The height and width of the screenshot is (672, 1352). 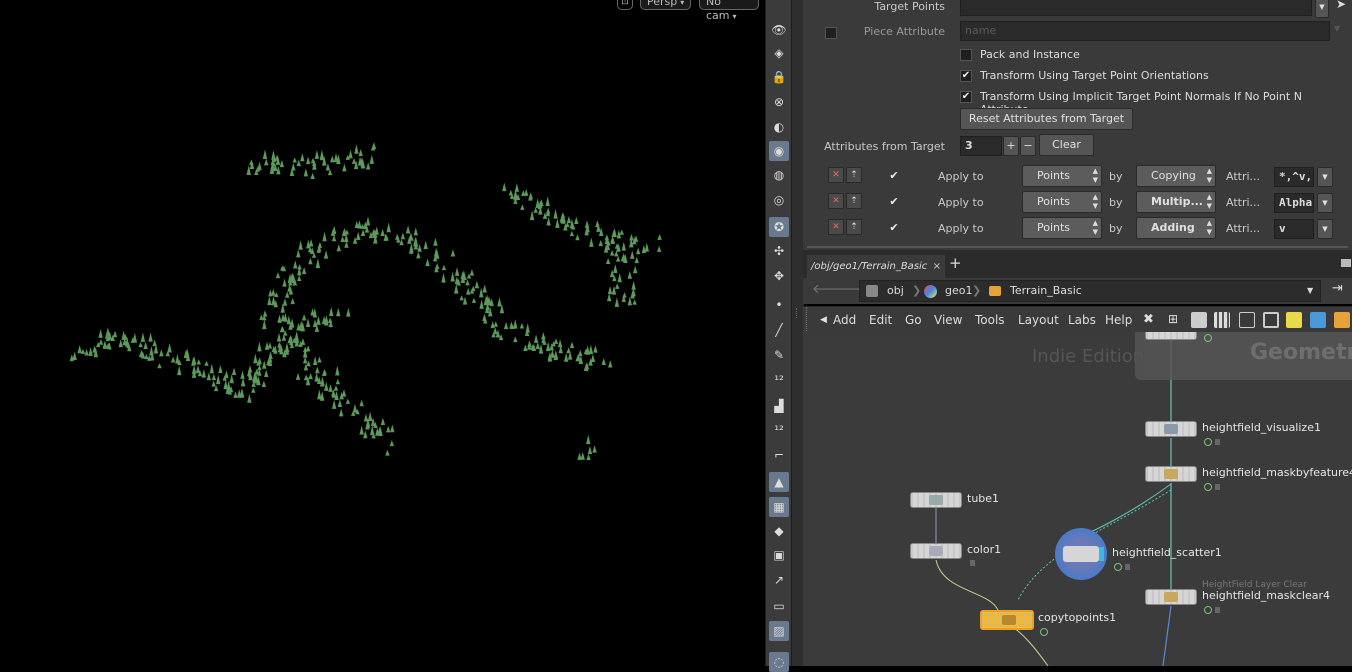 I want to click on snap-icon: ✣, so click(x=779, y=251).